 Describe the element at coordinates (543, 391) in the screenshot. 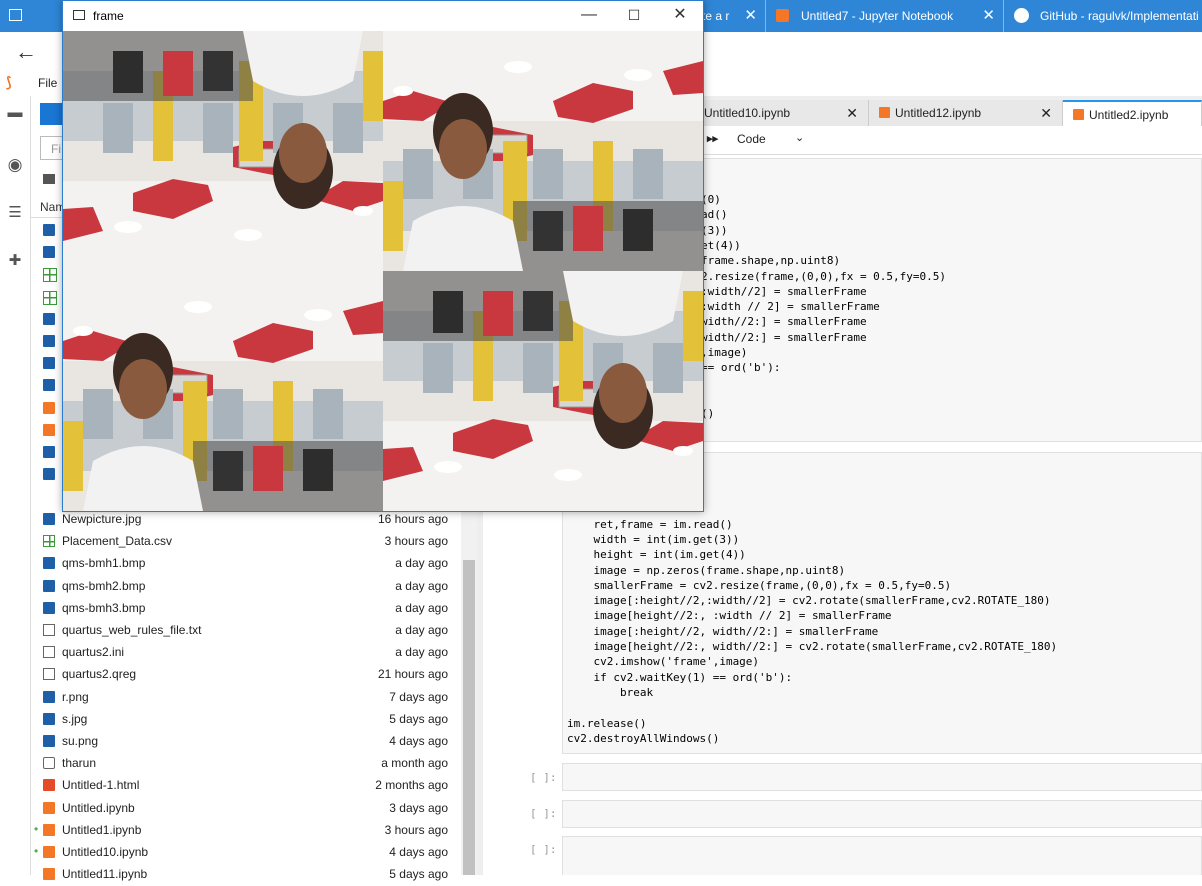

I see `camera-image-bottom-right` at that location.